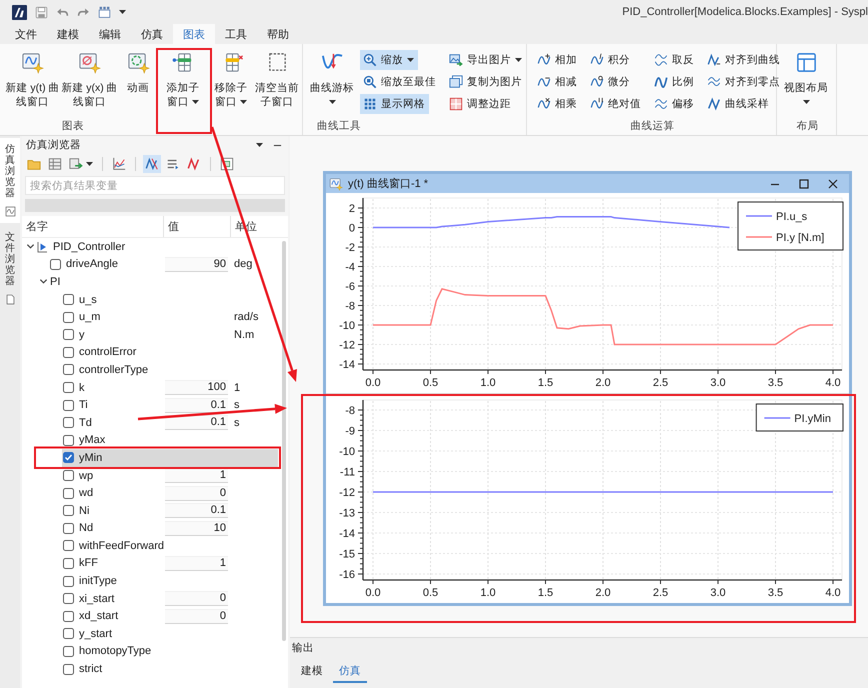 This screenshot has height=688, width=868. I want to click on tree-row: Ni 0.1, so click(170, 511).